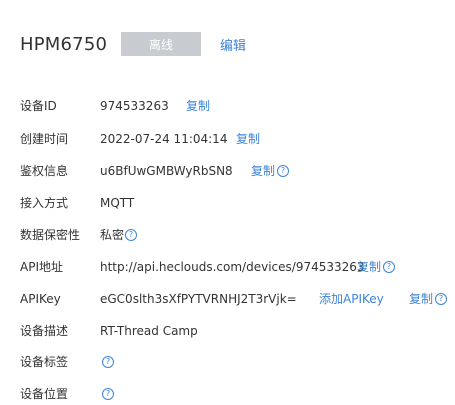  What do you see at coordinates (248, 139) in the screenshot?
I see `copy-created-link: 复制` at bounding box center [248, 139].